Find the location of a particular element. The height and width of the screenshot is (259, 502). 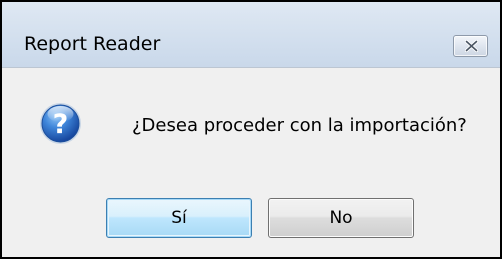

dialog-title: Report Reader is located at coordinates (92, 44).